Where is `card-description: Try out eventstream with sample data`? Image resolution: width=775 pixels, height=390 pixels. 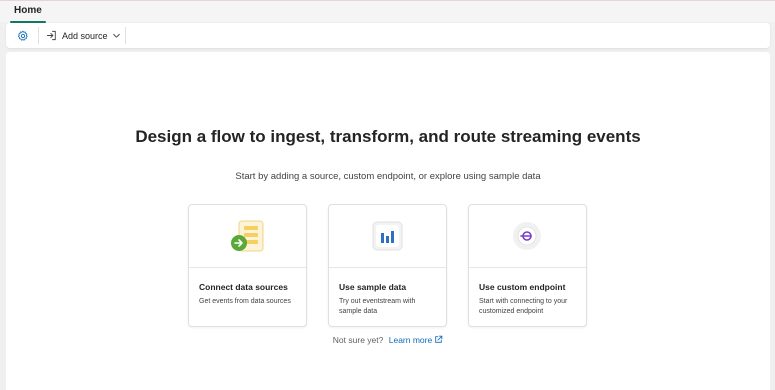
card-description: Try out eventstream with sample data is located at coordinates (377, 306).